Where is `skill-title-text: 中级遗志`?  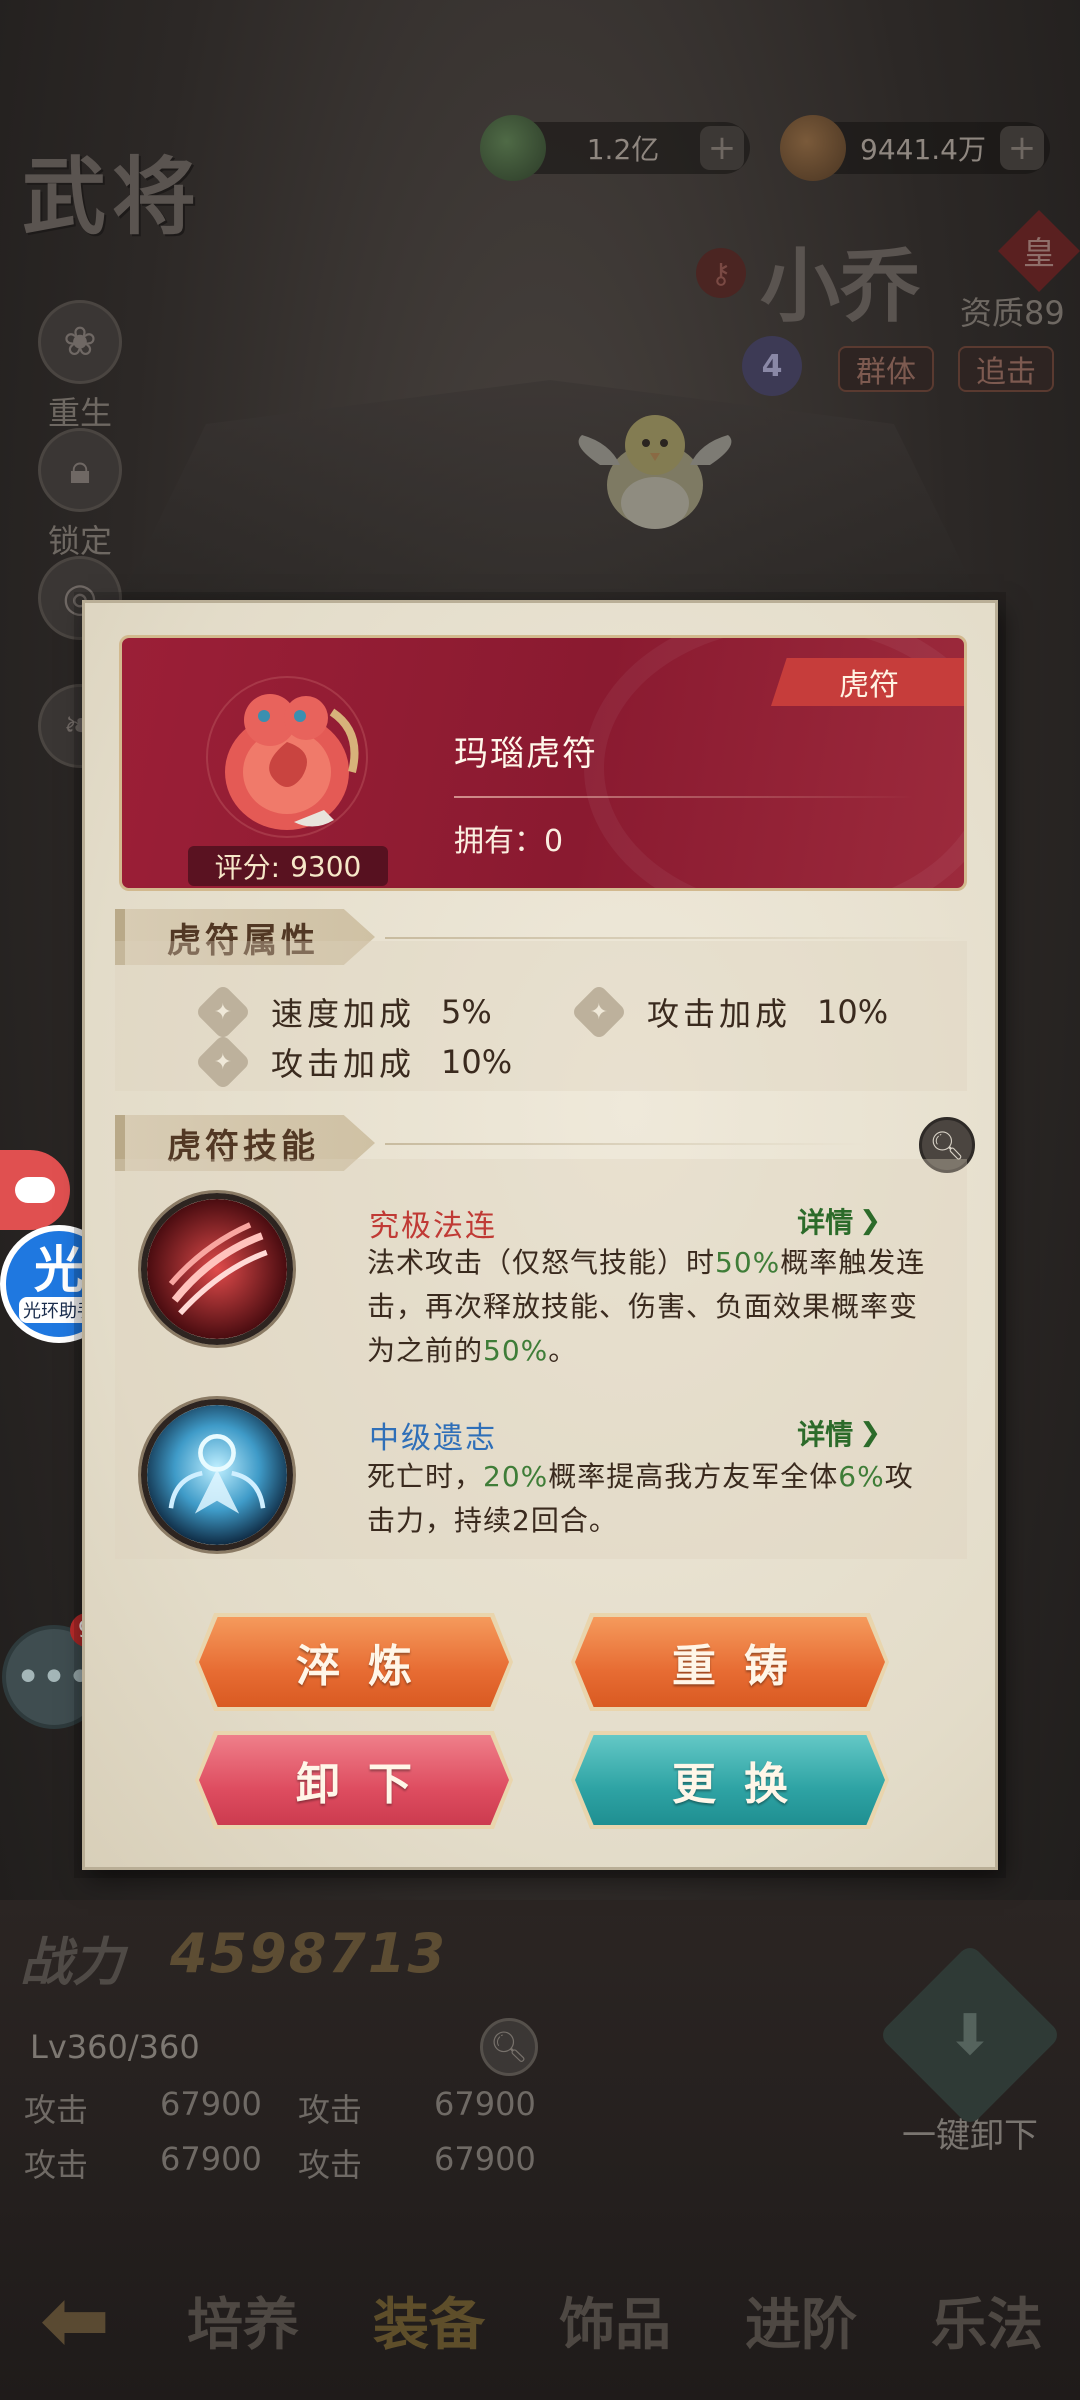
skill-title-text: 中级遗志 is located at coordinates (433, 1438).